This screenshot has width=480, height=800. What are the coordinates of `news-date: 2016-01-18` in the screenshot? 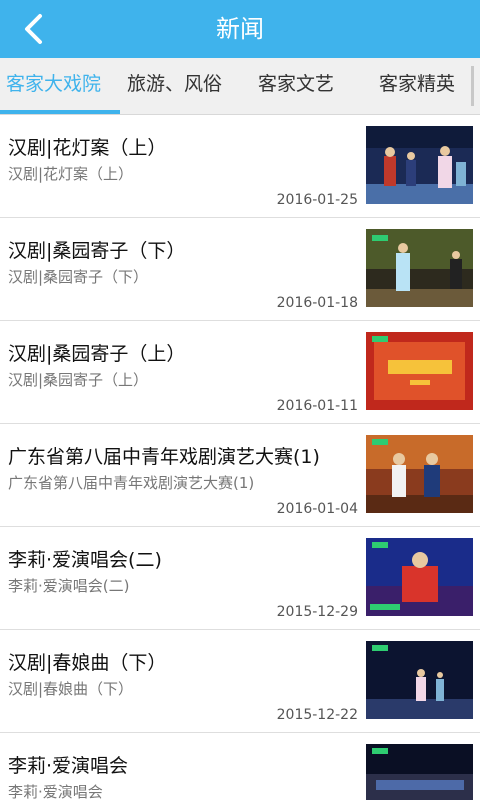 It's located at (317, 303).